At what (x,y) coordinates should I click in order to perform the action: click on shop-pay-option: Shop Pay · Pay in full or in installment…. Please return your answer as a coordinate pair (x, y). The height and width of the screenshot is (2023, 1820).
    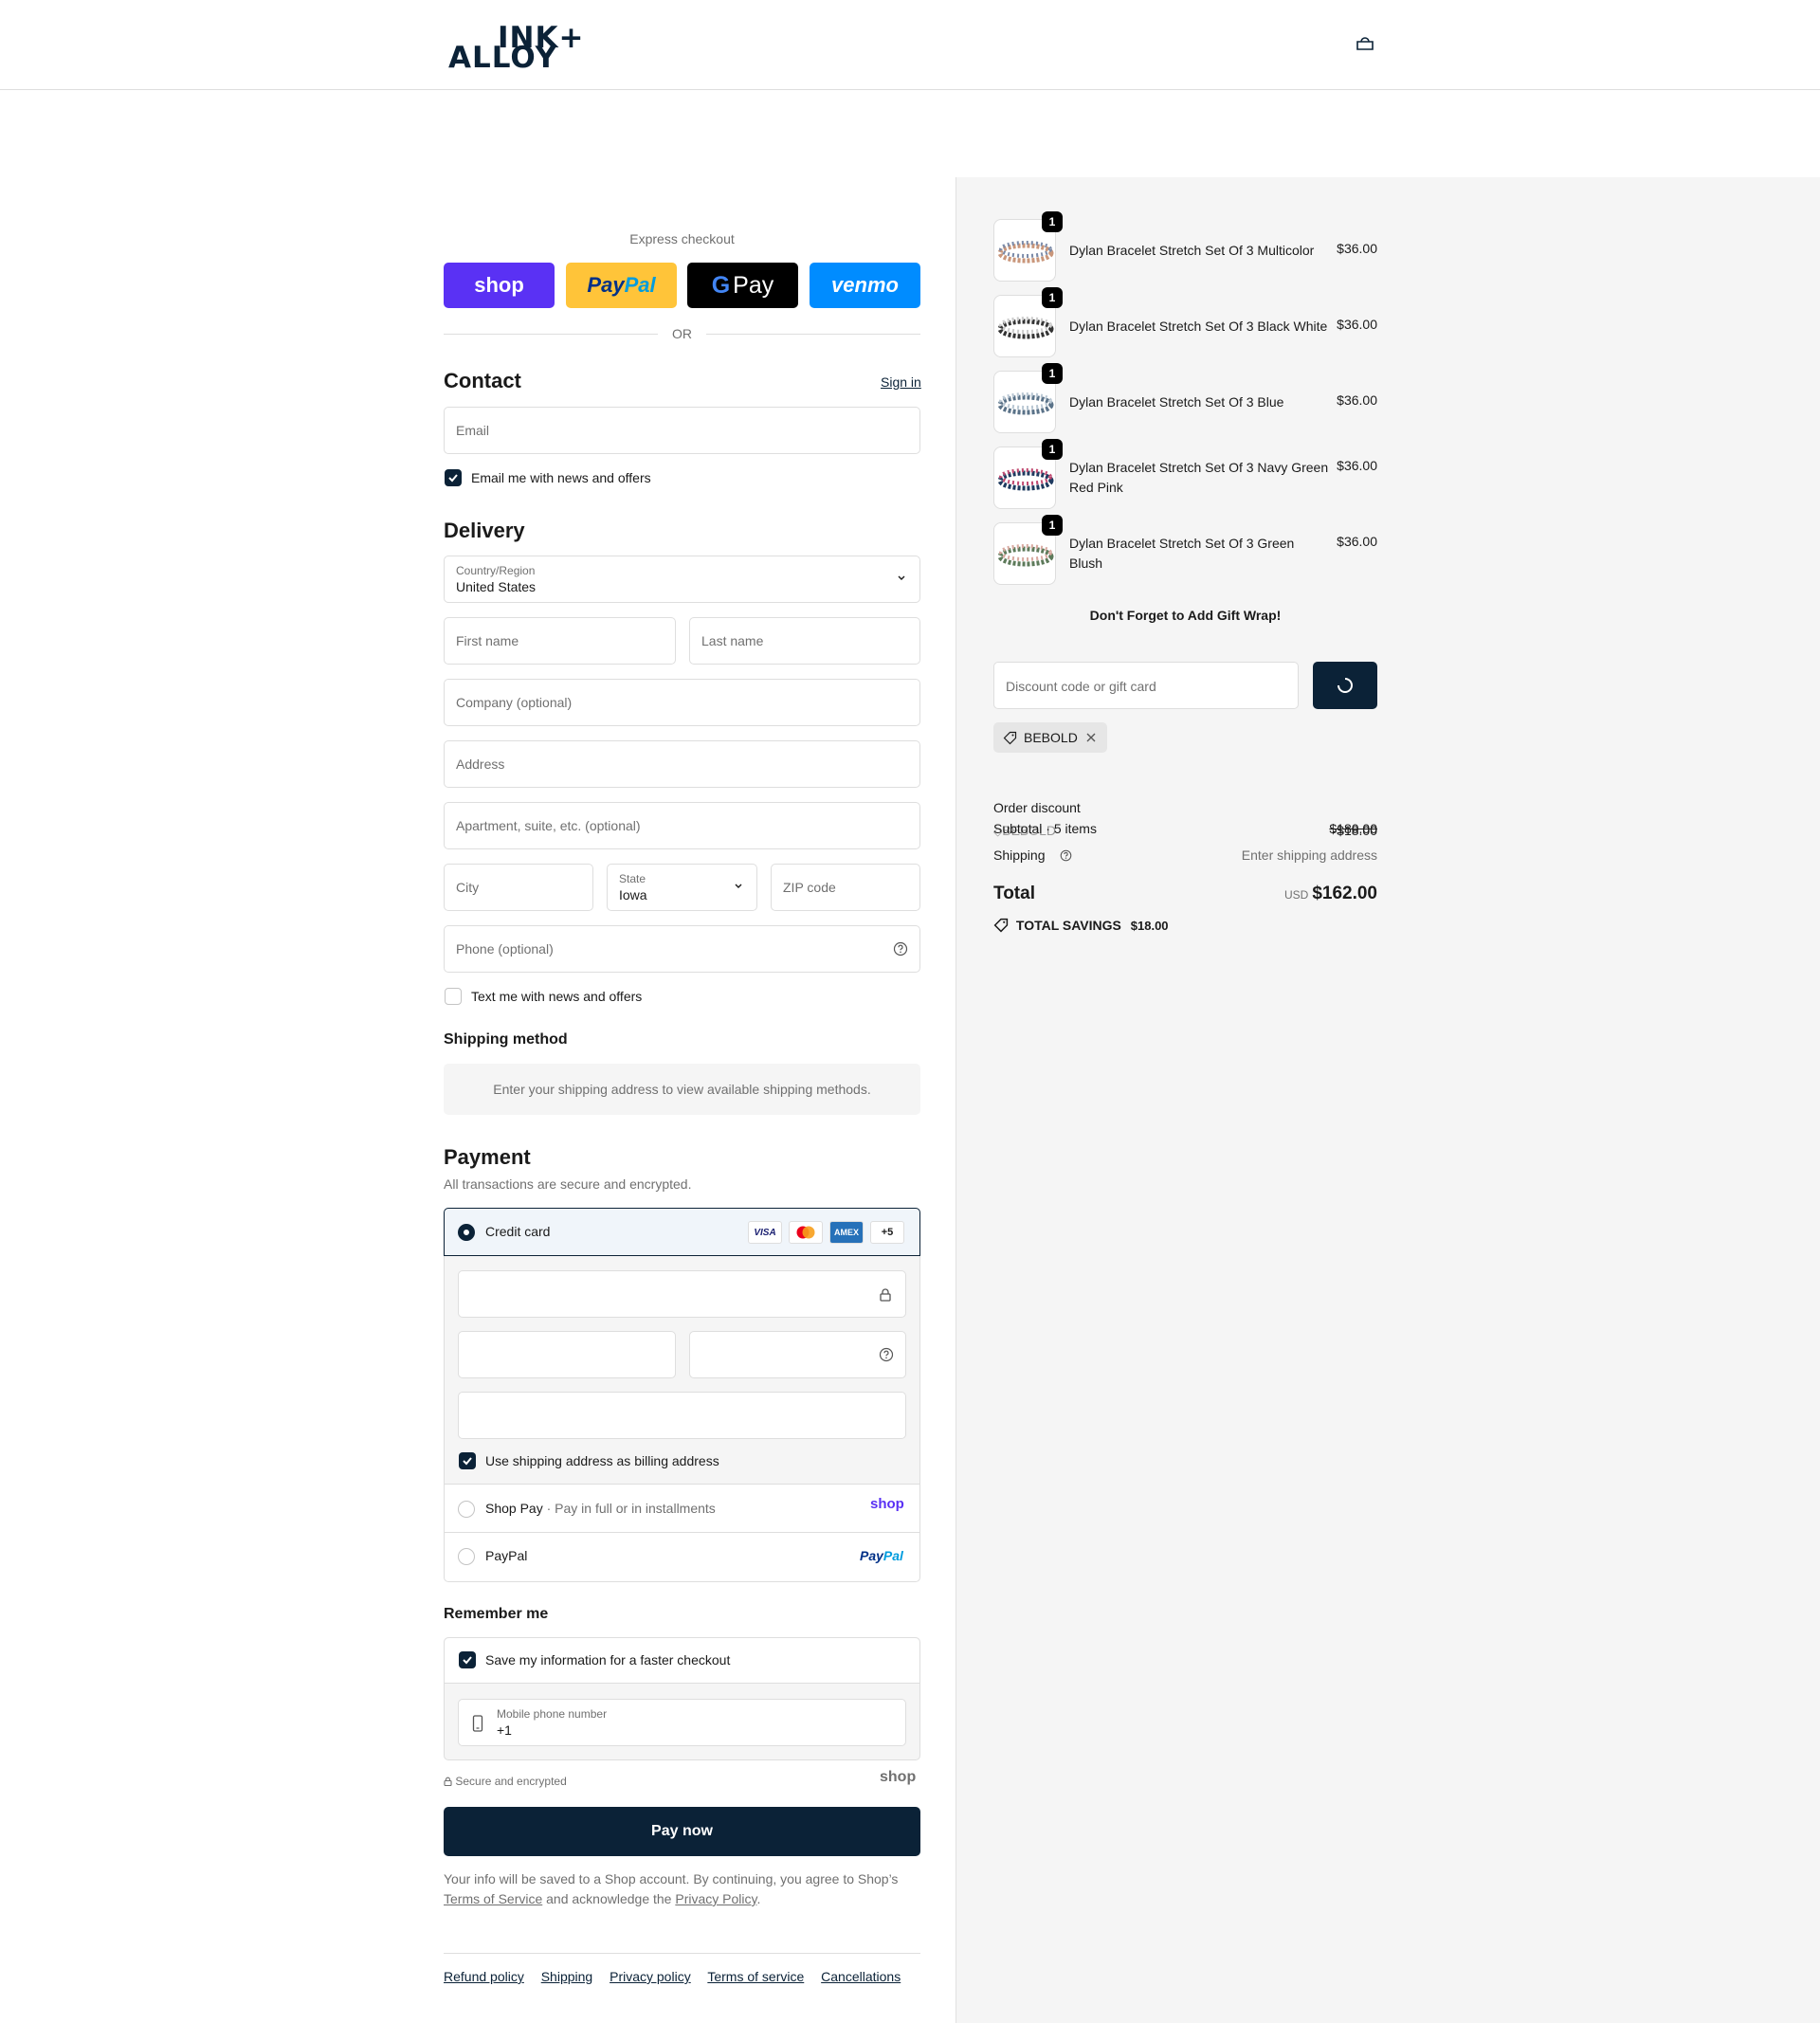
    Looking at the image, I should click on (600, 1509).